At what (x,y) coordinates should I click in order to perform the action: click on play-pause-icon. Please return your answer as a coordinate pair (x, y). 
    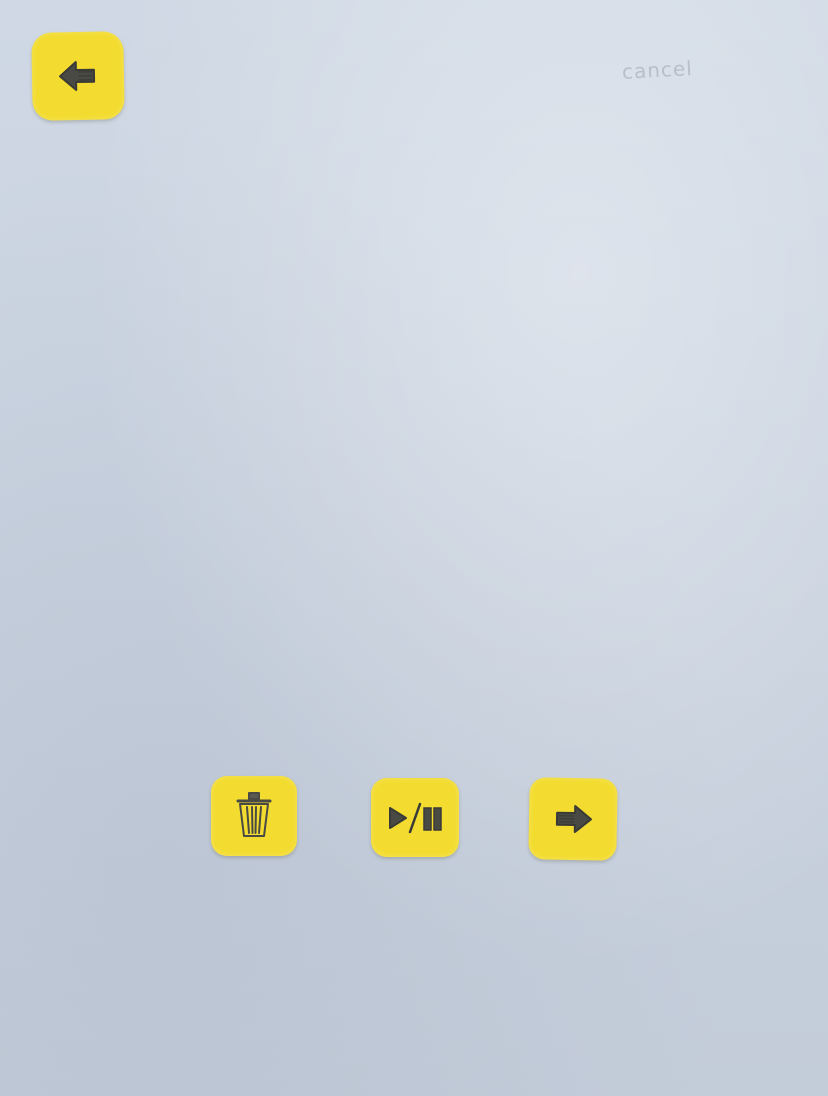
    Looking at the image, I should click on (415, 818).